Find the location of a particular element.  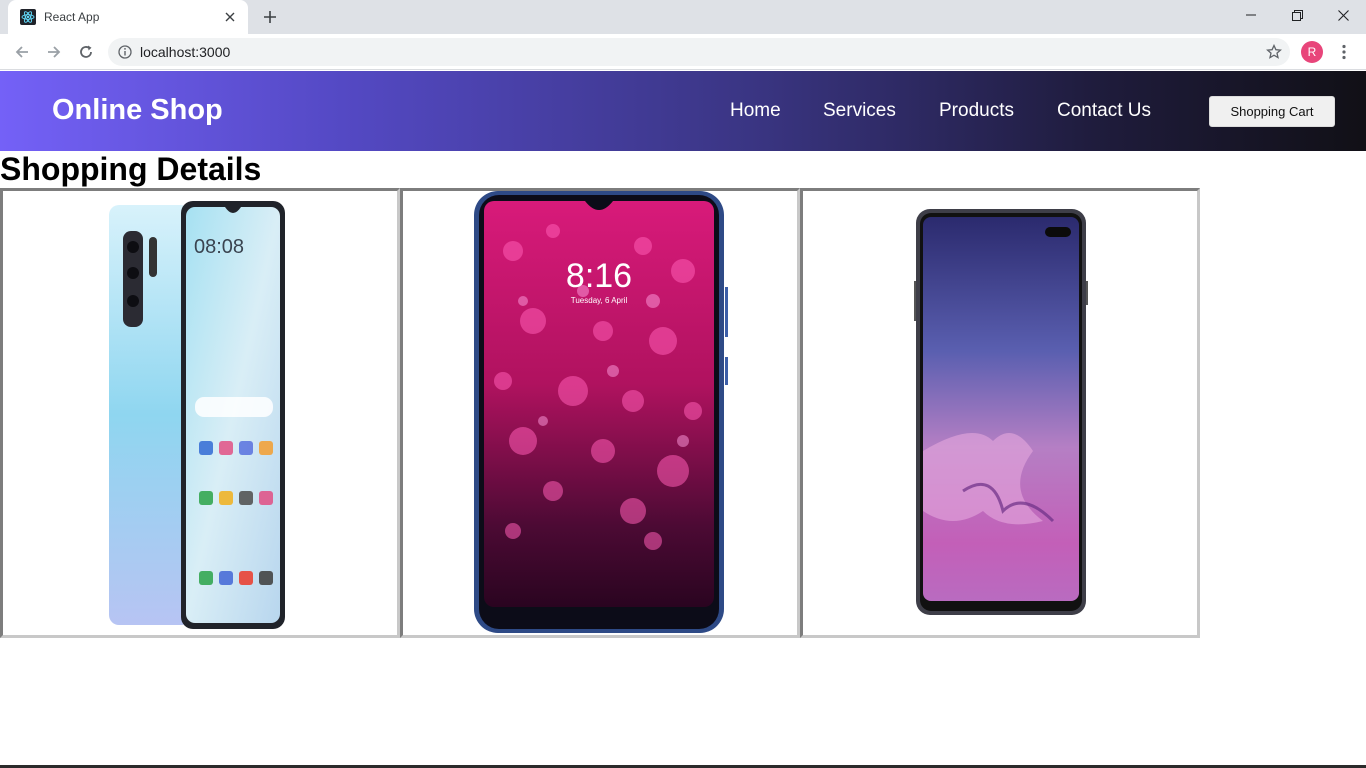

restore-icon is located at coordinates (1297, 15).